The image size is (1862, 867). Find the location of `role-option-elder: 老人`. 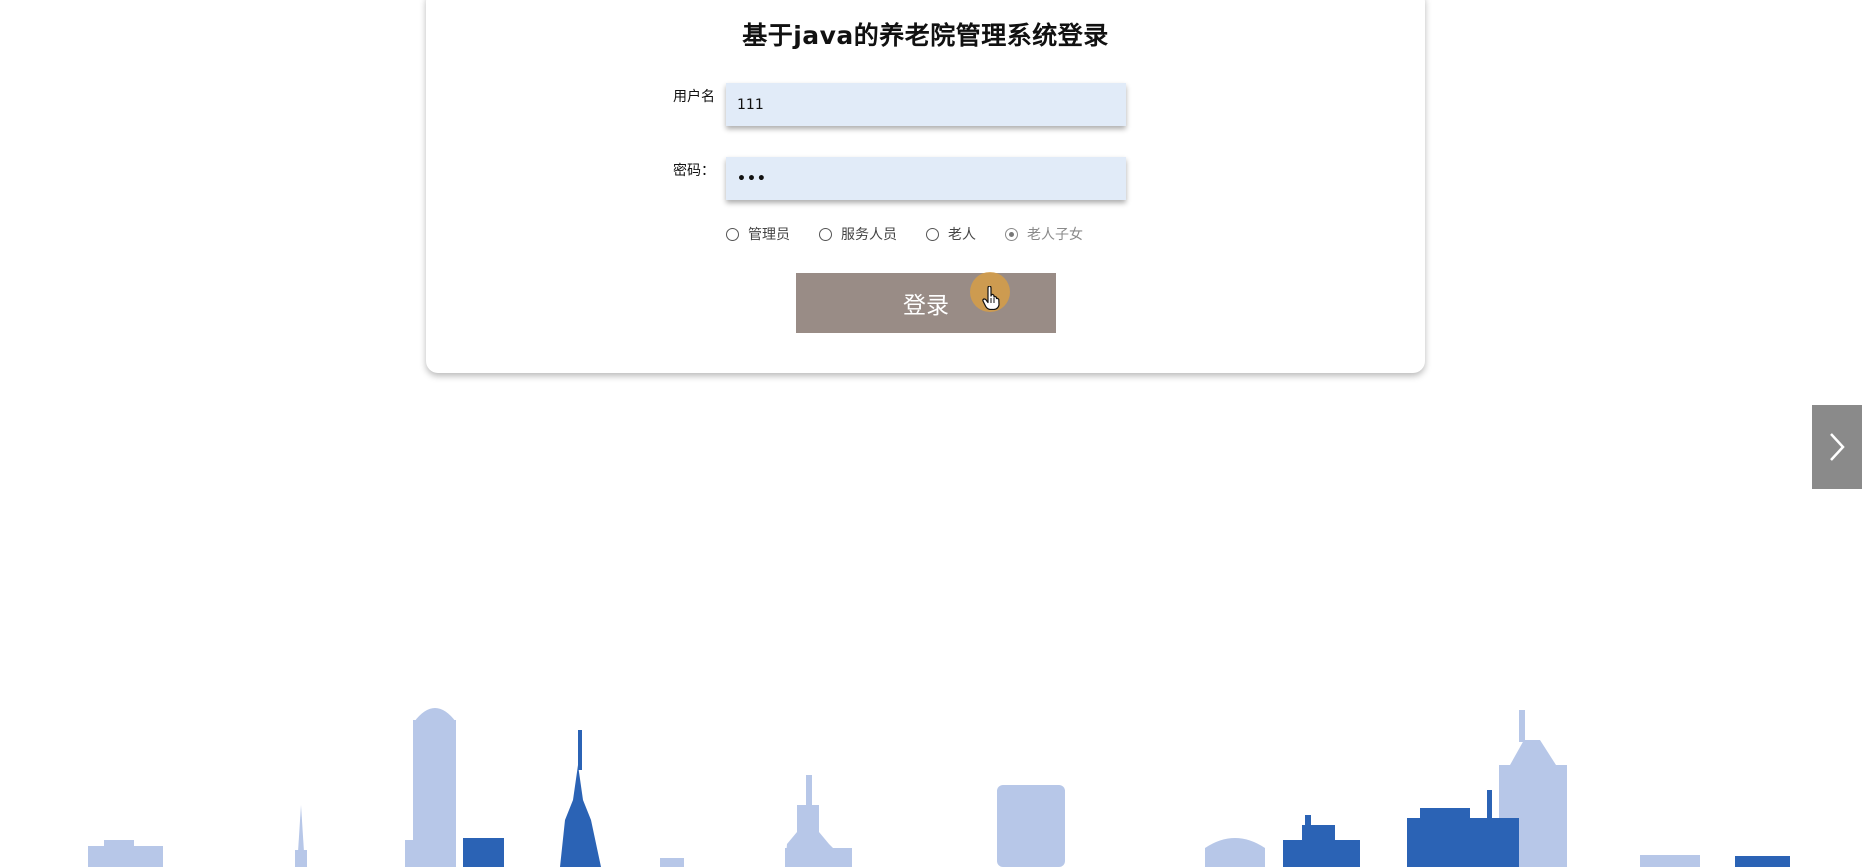

role-option-elder: 老人 is located at coordinates (951, 234).